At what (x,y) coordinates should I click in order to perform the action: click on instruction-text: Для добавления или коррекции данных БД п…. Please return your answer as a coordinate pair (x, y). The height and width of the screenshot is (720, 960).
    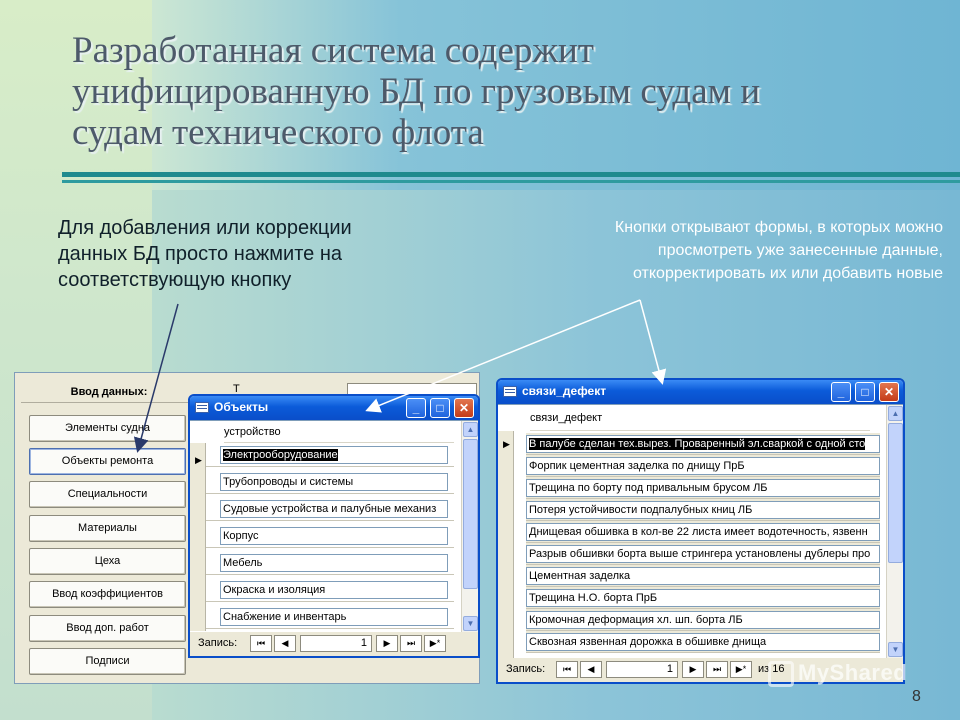
    Looking at the image, I should click on (205, 254).